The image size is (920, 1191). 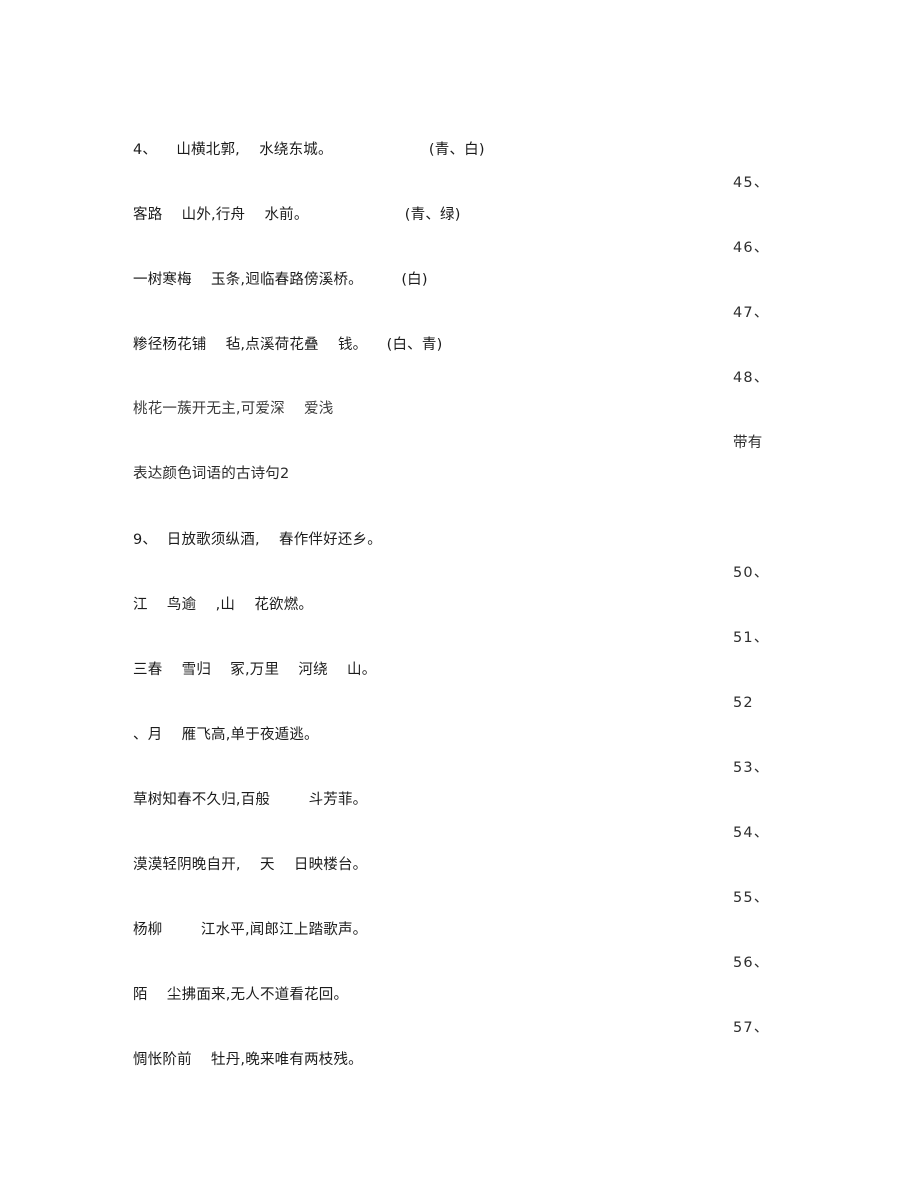 What do you see at coordinates (226, 735) in the screenshot?
I see `poem-line: 、月 雁飞高,单于夜遁逃。` at bounding box center [226, 735].